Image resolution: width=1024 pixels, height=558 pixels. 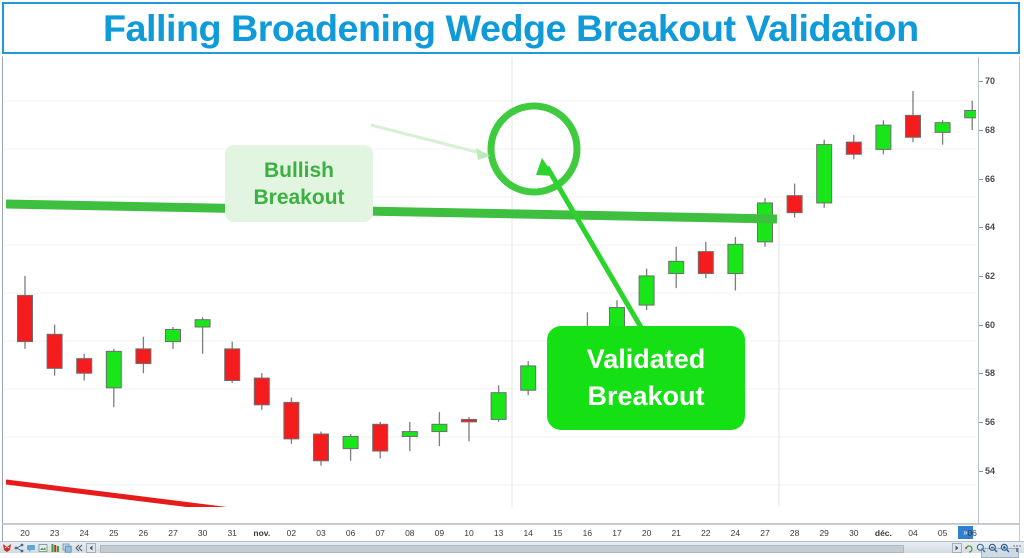 What do you see at coordinates (262, 533) in the screenshot?
I see `date-tick: nov.` at bounding box center [262, 533].